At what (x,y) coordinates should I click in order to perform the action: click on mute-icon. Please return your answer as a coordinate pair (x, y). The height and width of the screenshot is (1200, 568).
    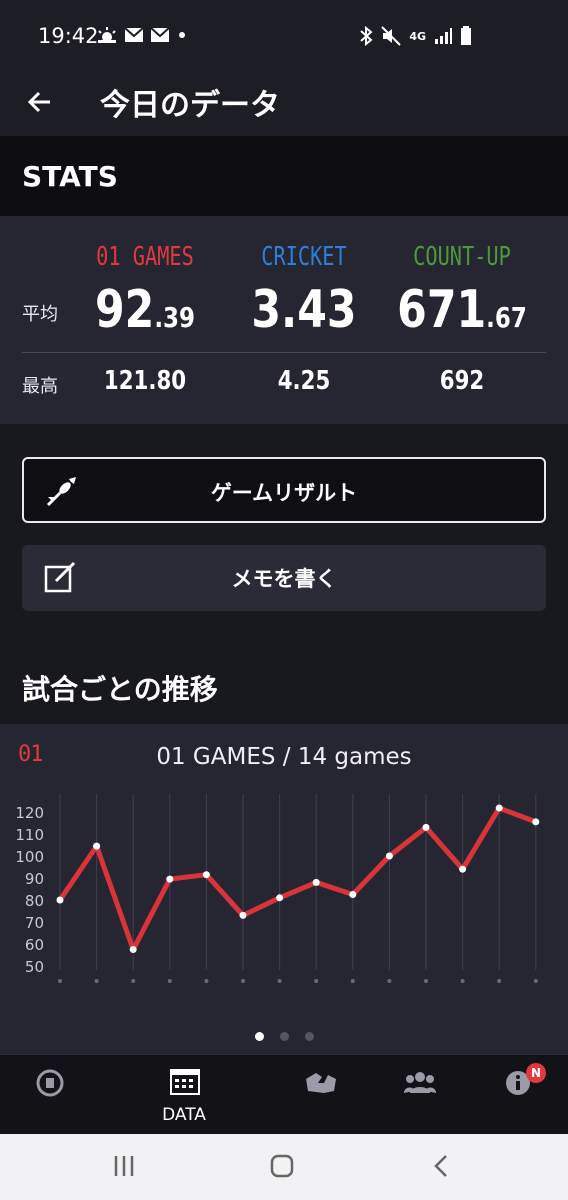
    Looking at the image, I should click on (391, 36).